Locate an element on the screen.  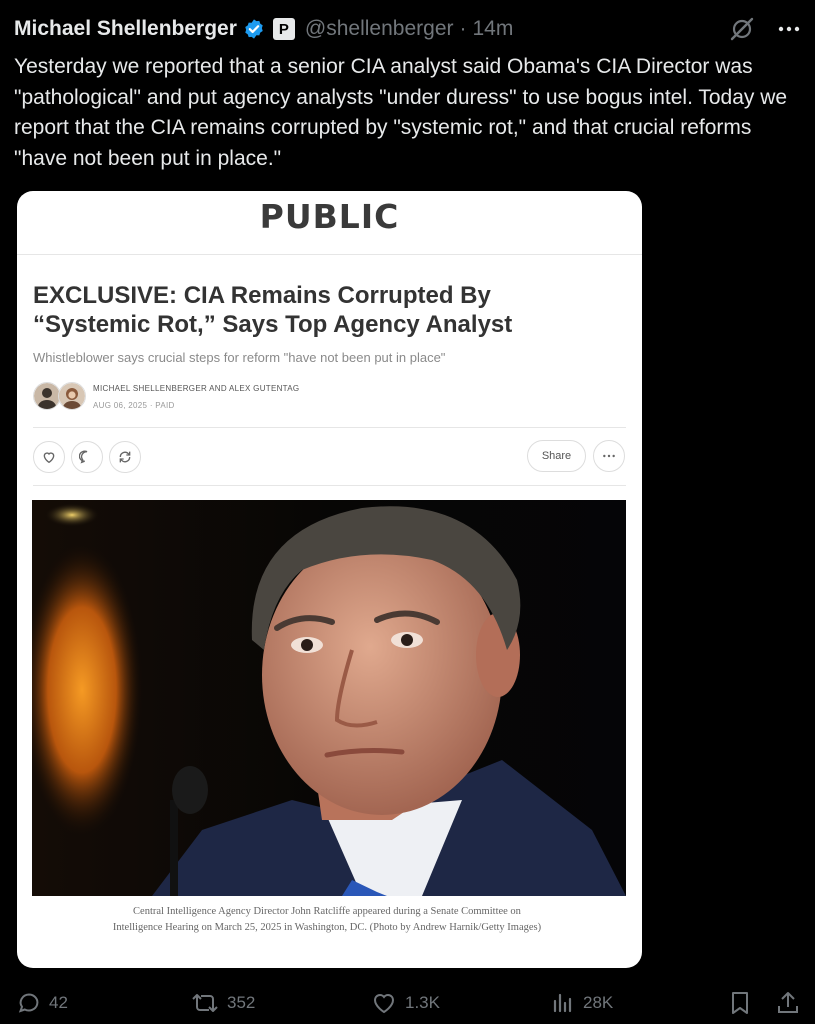
comment-button is located at coordinates (87, 457).